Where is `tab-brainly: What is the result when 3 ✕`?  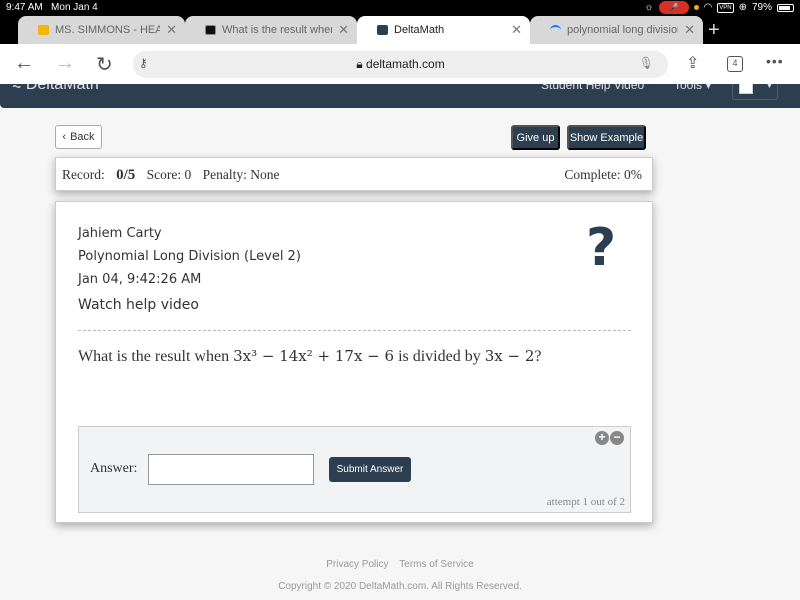
tab-brainly: What is the result when 3 ✕ is located at coordinates (271, 30).